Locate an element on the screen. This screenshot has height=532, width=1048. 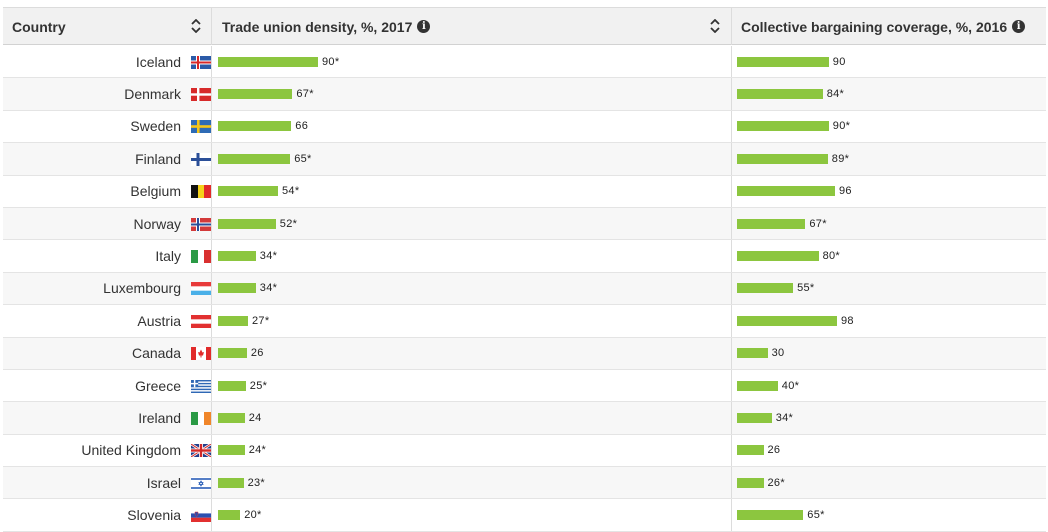
table-row: Luxembourg 34* 55* is located at coordinates (524, 289).